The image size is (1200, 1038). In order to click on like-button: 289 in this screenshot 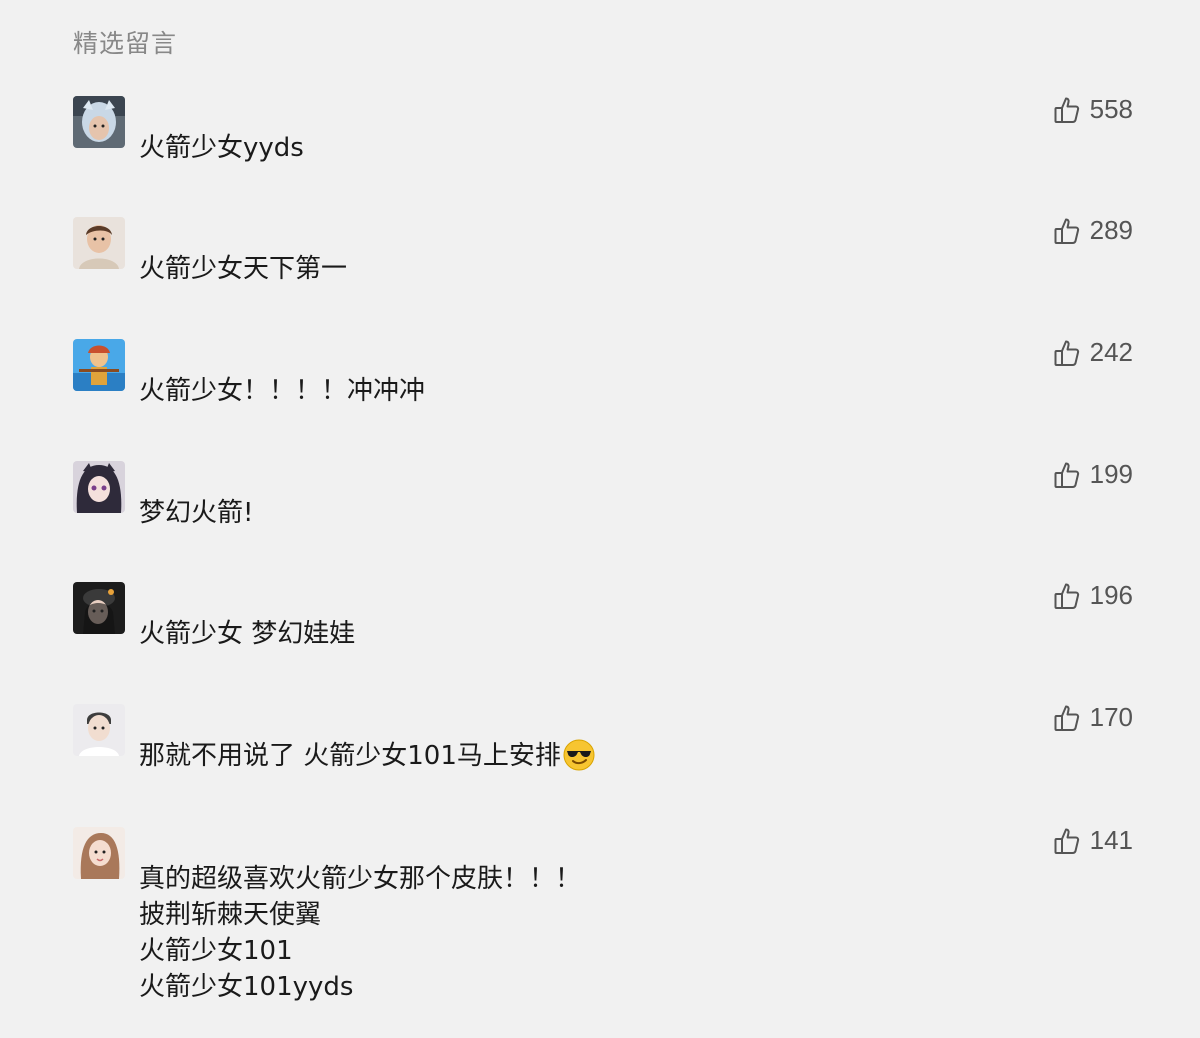, I will do `click(1093, 230)`.